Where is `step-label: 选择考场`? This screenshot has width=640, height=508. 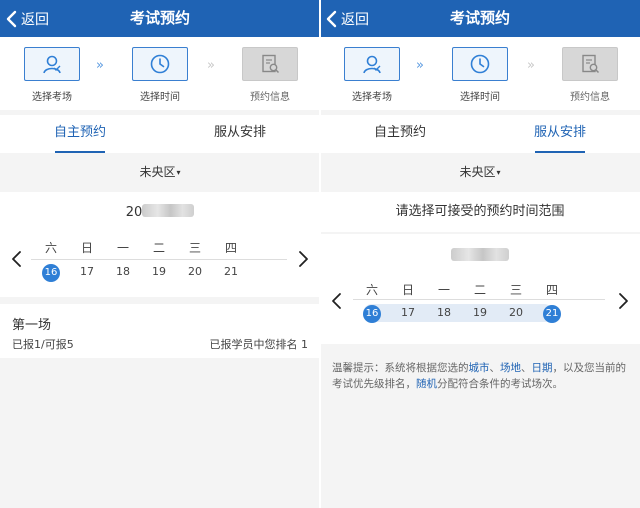
step-label: 选择考场 is located at coordinates (372, 97).